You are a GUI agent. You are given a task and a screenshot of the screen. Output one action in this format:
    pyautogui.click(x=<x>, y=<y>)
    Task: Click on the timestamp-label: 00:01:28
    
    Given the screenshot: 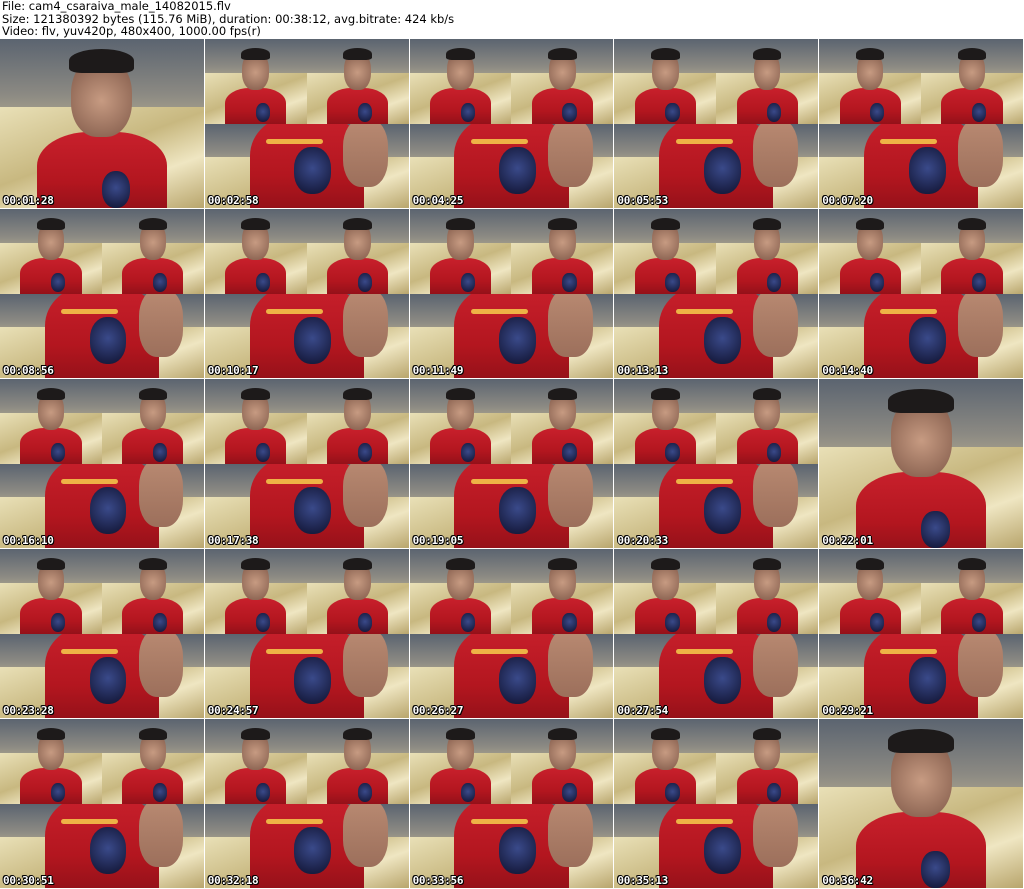 What is the action you would take?
    pyautogui.click(x=28, y=200)
    